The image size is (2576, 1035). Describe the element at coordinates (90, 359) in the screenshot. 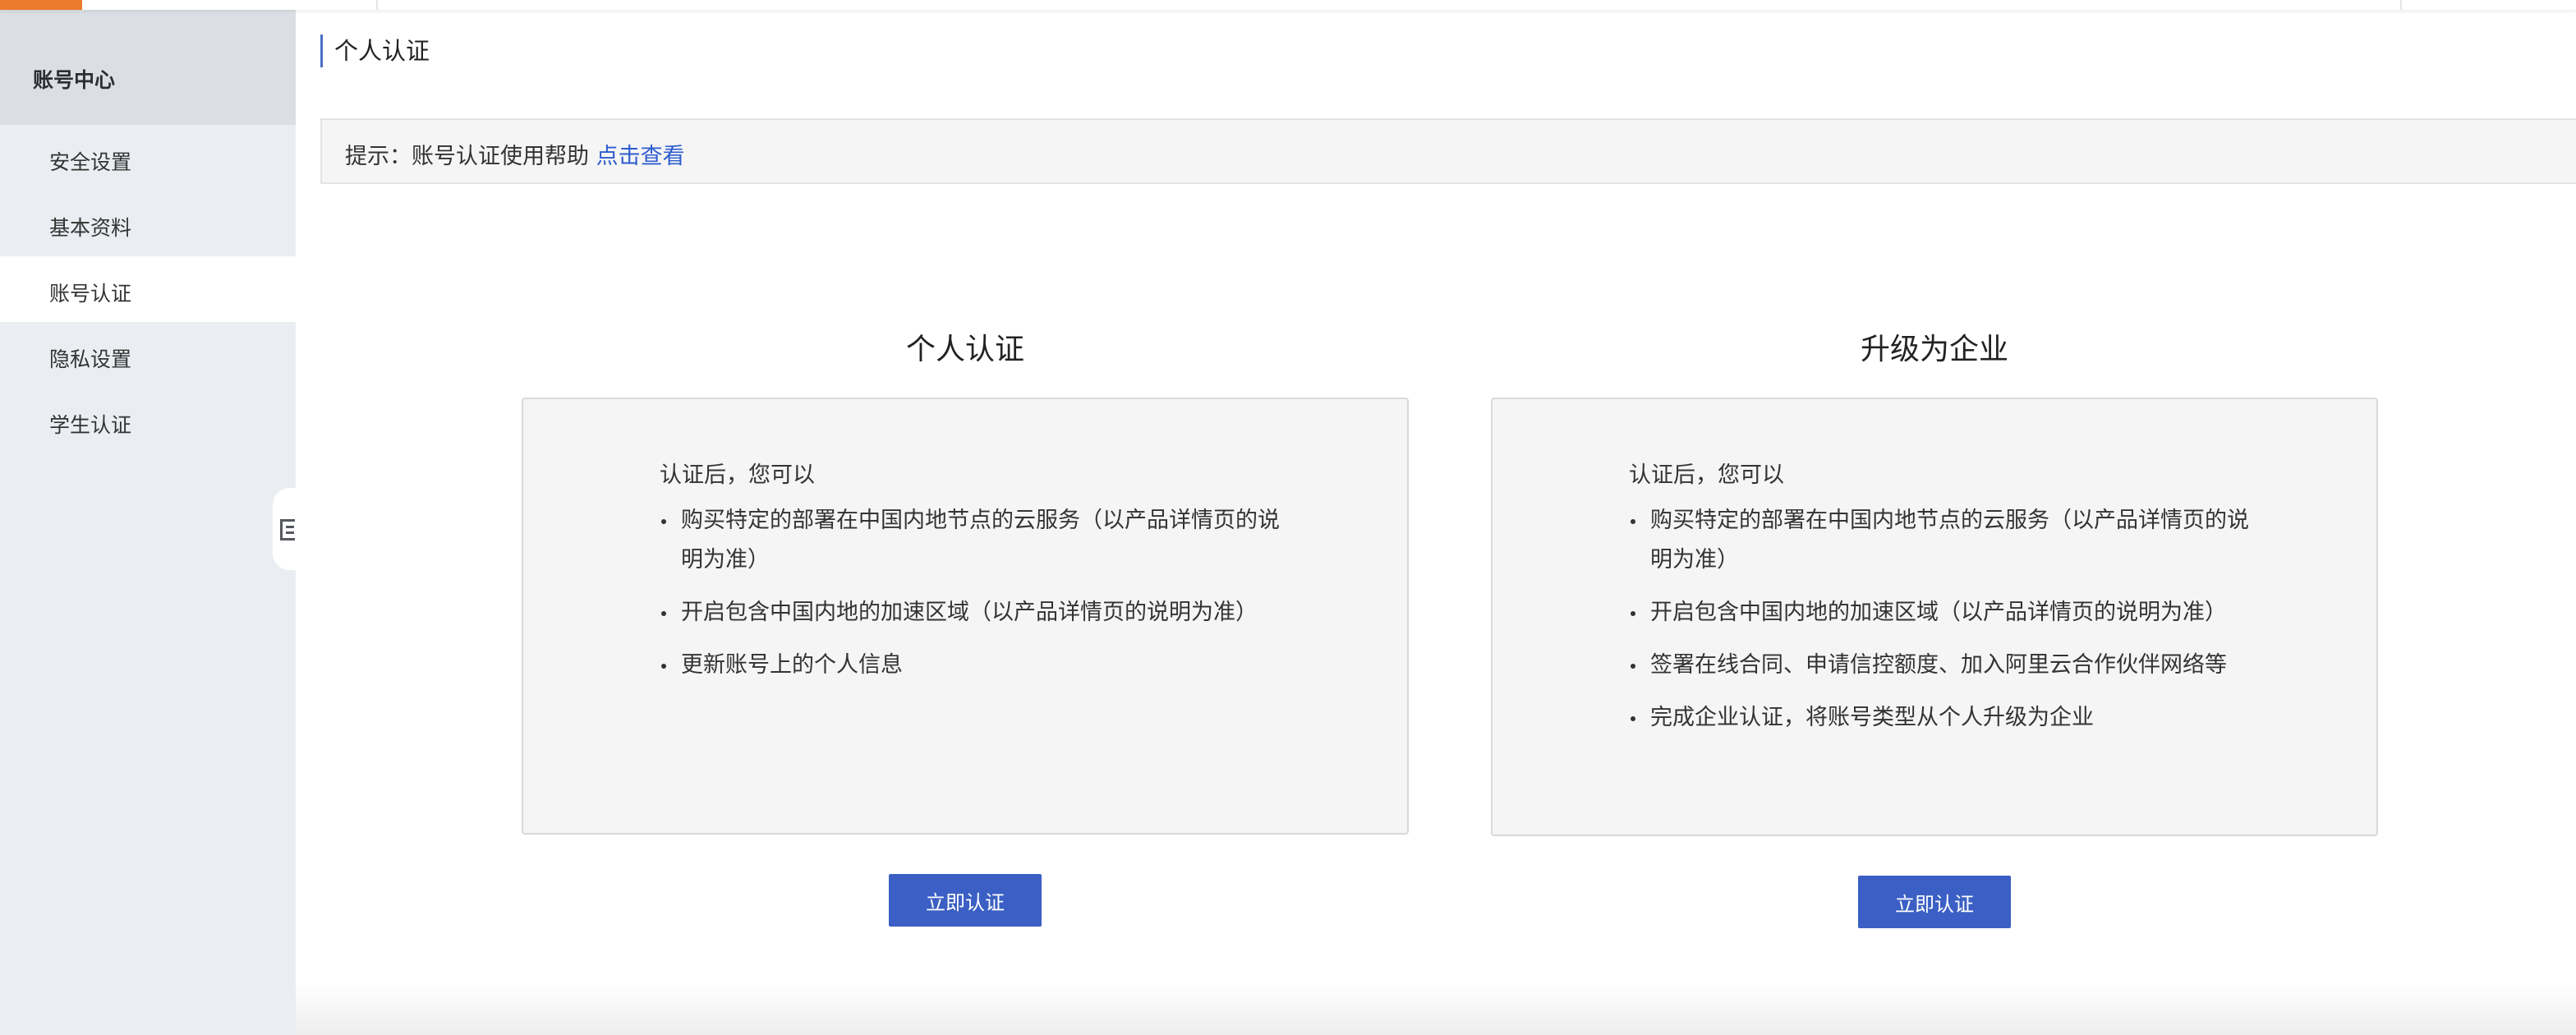

I see `sidebar-item-label: 隐私设置` at that location.